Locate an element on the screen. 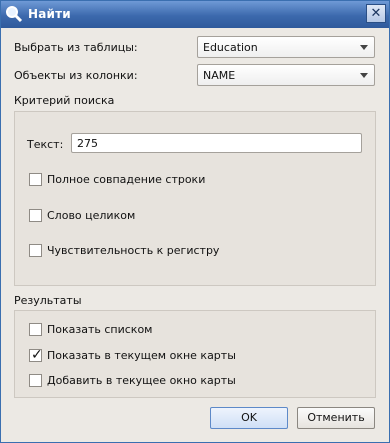 The height and width of the screenshot is (443, 390). search-icon is located at coordinates (14, 14).